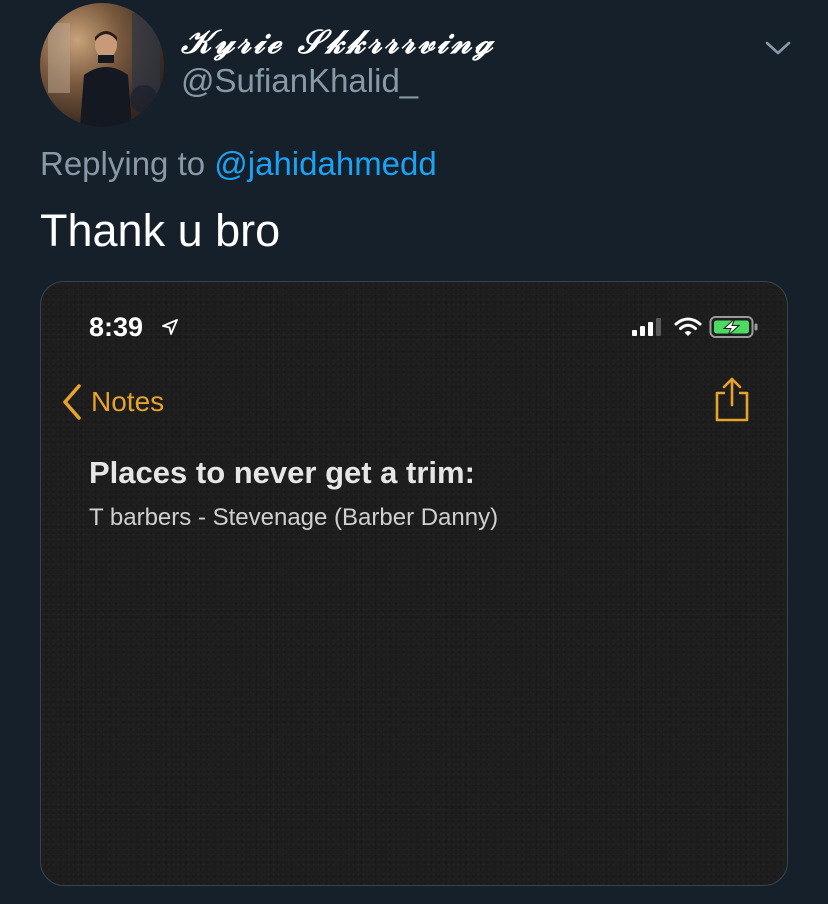 Image resolution: width=828 pixels, height=904 pixels. Describe the element at coordinates (72, 402) in the screenshot. I see `chevron-left-icon` at that location.